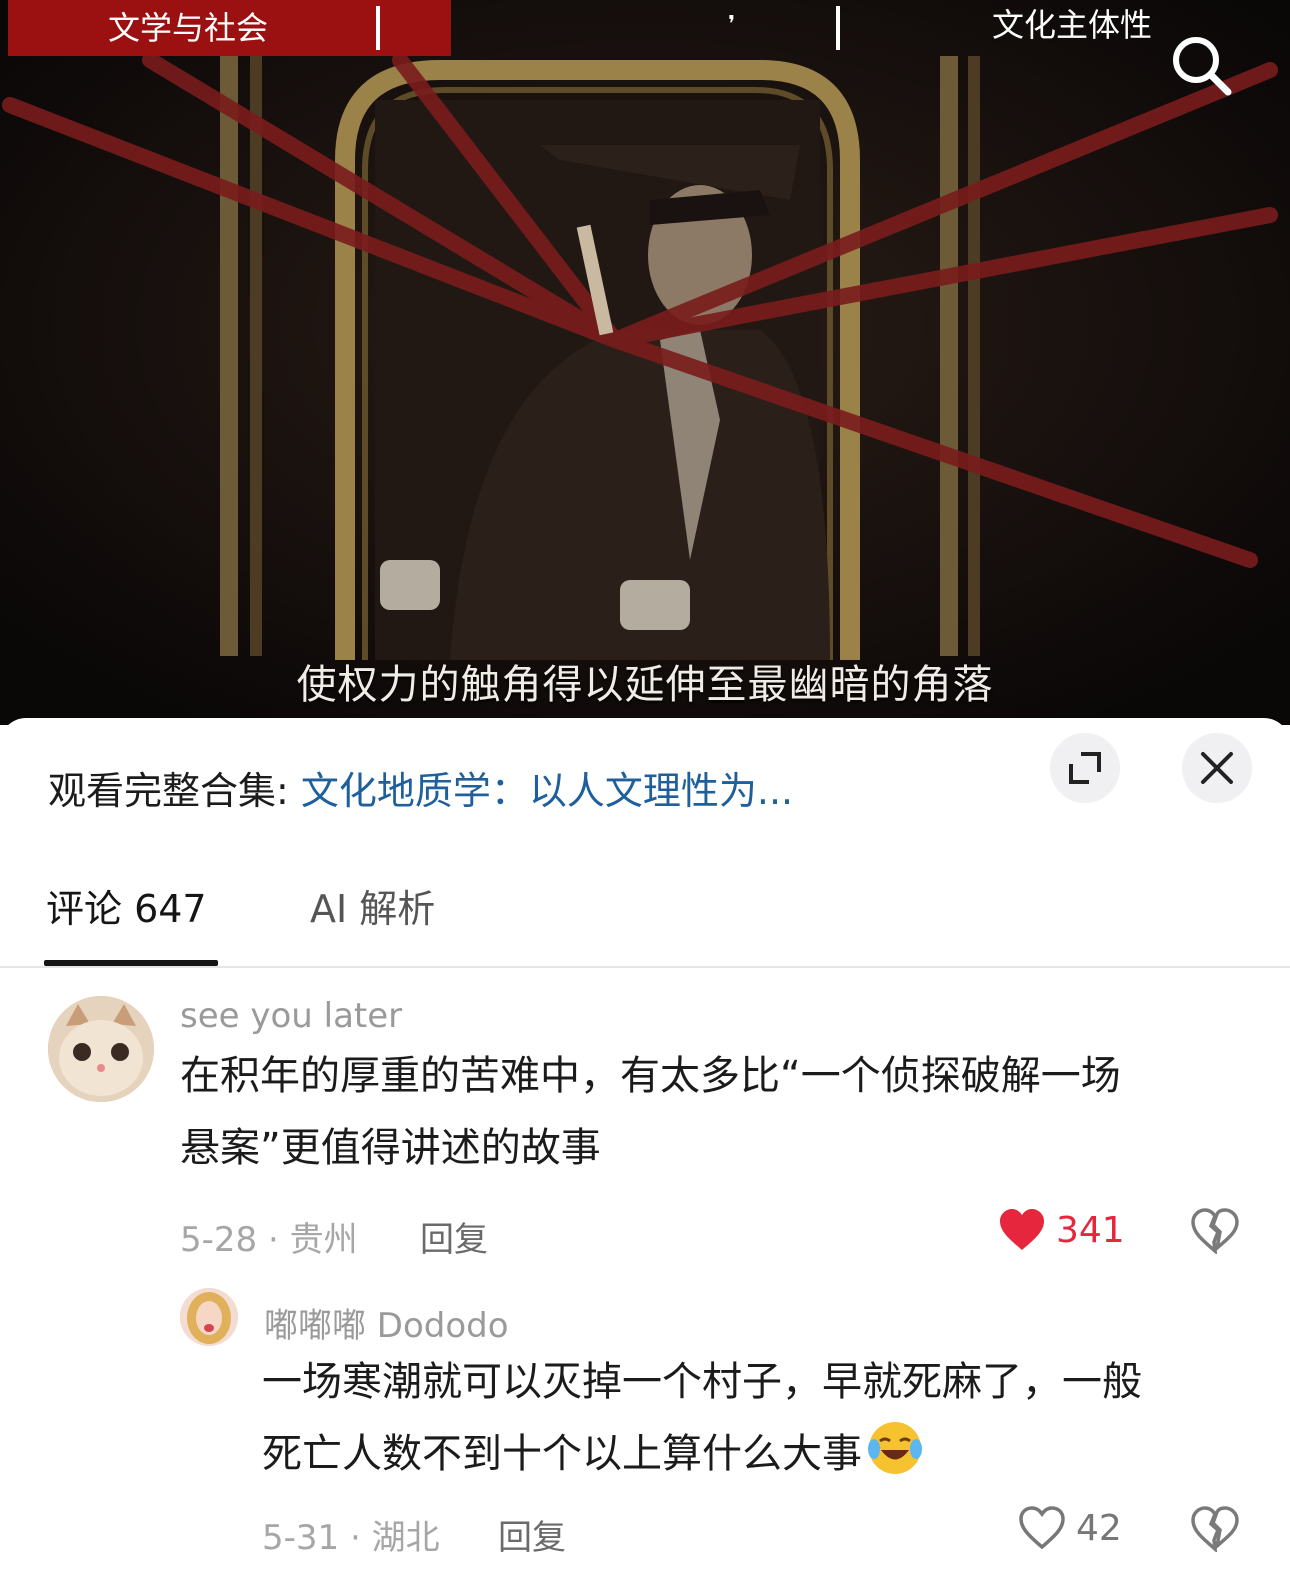 The width and height of the screenshot is (1290, 1590). What do you see at coordinates (710, 1112) in the screenshot?
I see `comment-text: 在积年的厚重的苦难中，有太多比“一个侦探破解一场 悬案”更值得讲述的故事` at bounding box center [710, 1112].